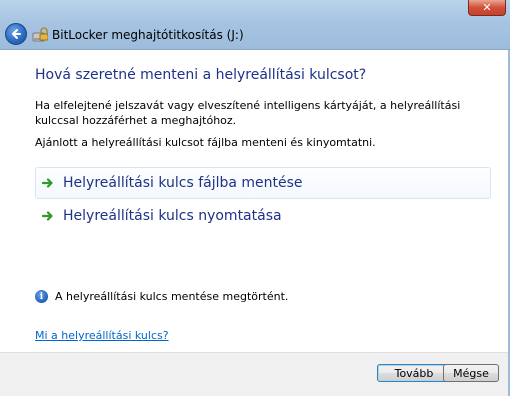  I want to click on cancel-button: Mégse, so click(471, 373).